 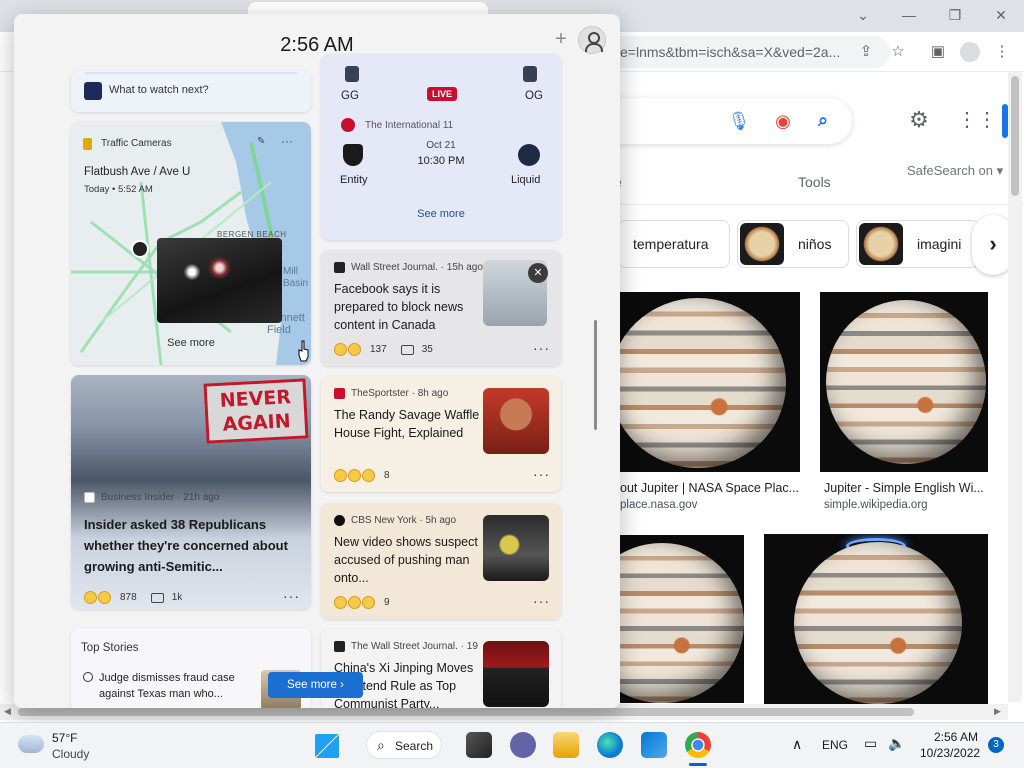 What do you see at coordinates (151, 497) in the screenshot?
I see `news-source-row: Business Insider · 21h ago` at bounding box center [151, 497].